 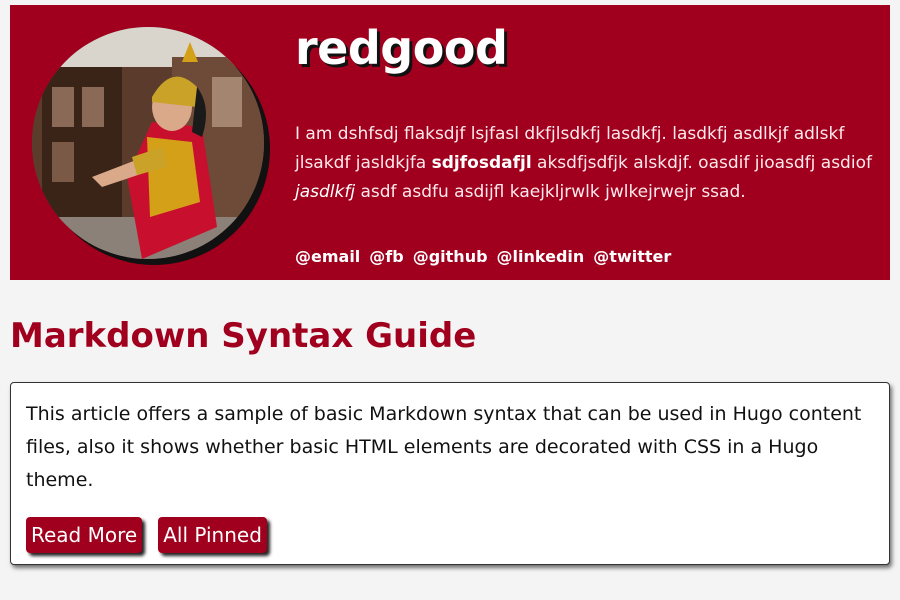 I want to click on profile-photo, so click(x=148, y=143).